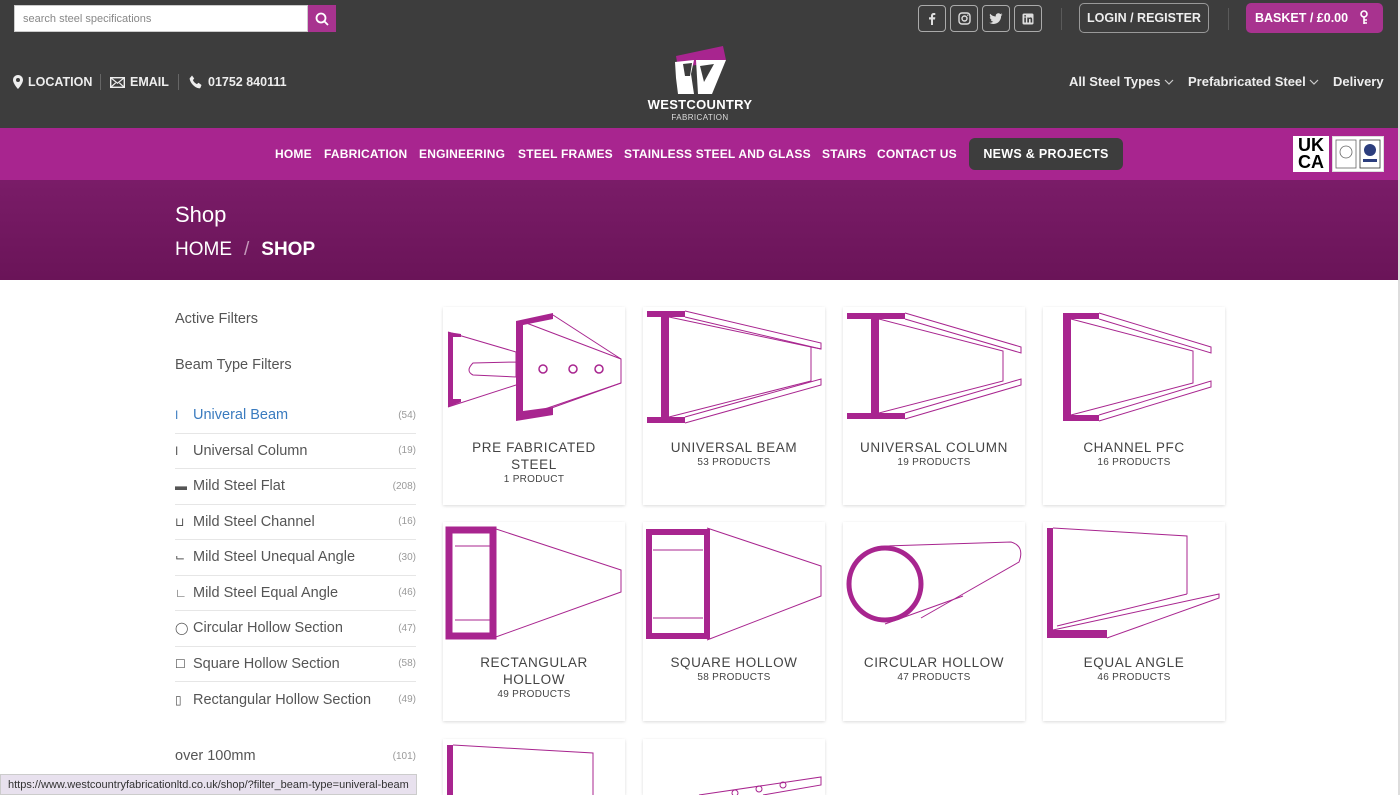 This screenshot has width=1400, height=795. What do you see at coordinates (180, 557) in the screenshot?
I see `unequal-angle-icon: ⌙` at bounding box center [180, 557].